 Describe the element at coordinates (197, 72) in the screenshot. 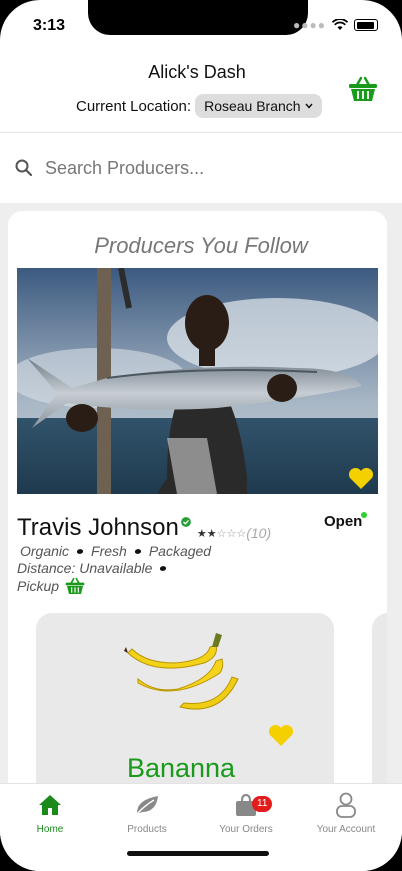

I see `page-title: Alick's Dash` at that location.